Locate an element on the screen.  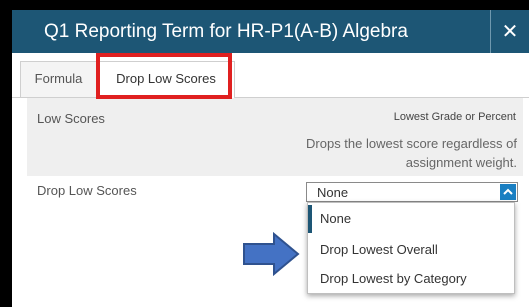
close-button: ✕ is located at coordinates (509, 31).